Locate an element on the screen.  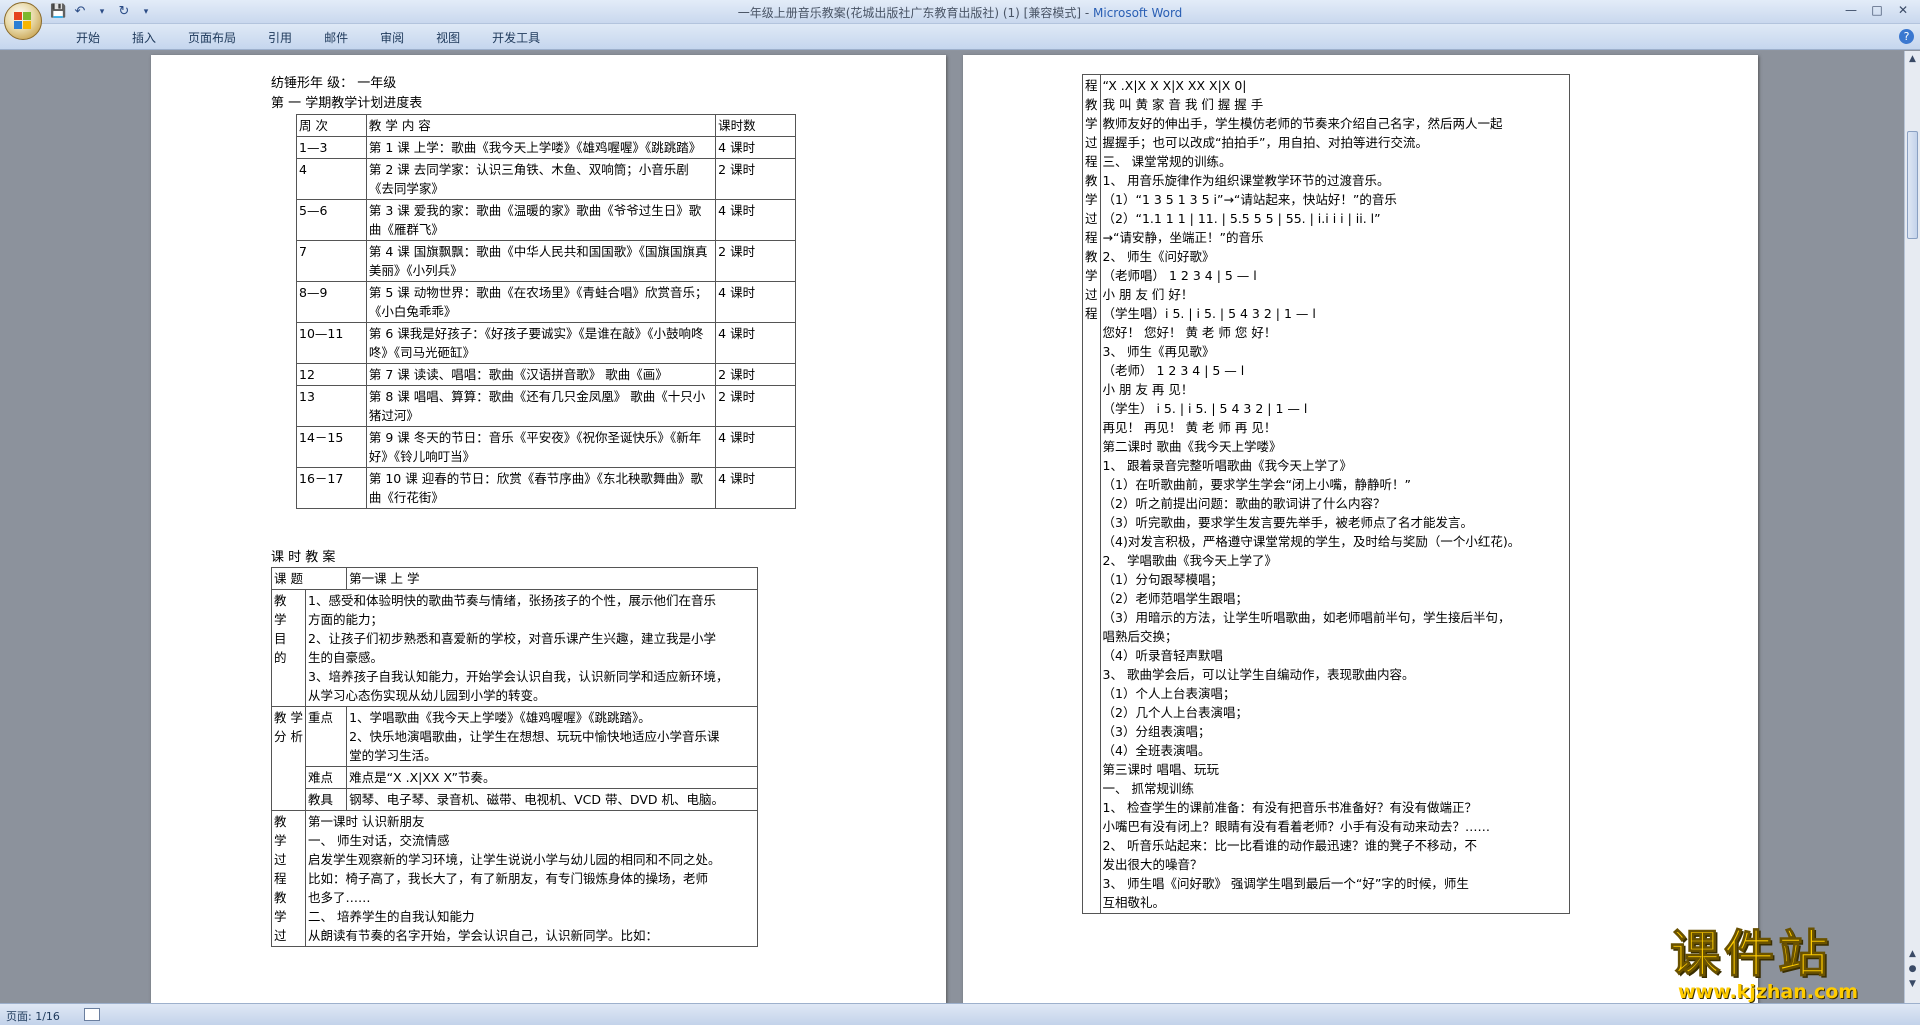
process-line: 您好！ 您好！ 黄 老 师 您 好！ is located at coordinates (1189, 332).